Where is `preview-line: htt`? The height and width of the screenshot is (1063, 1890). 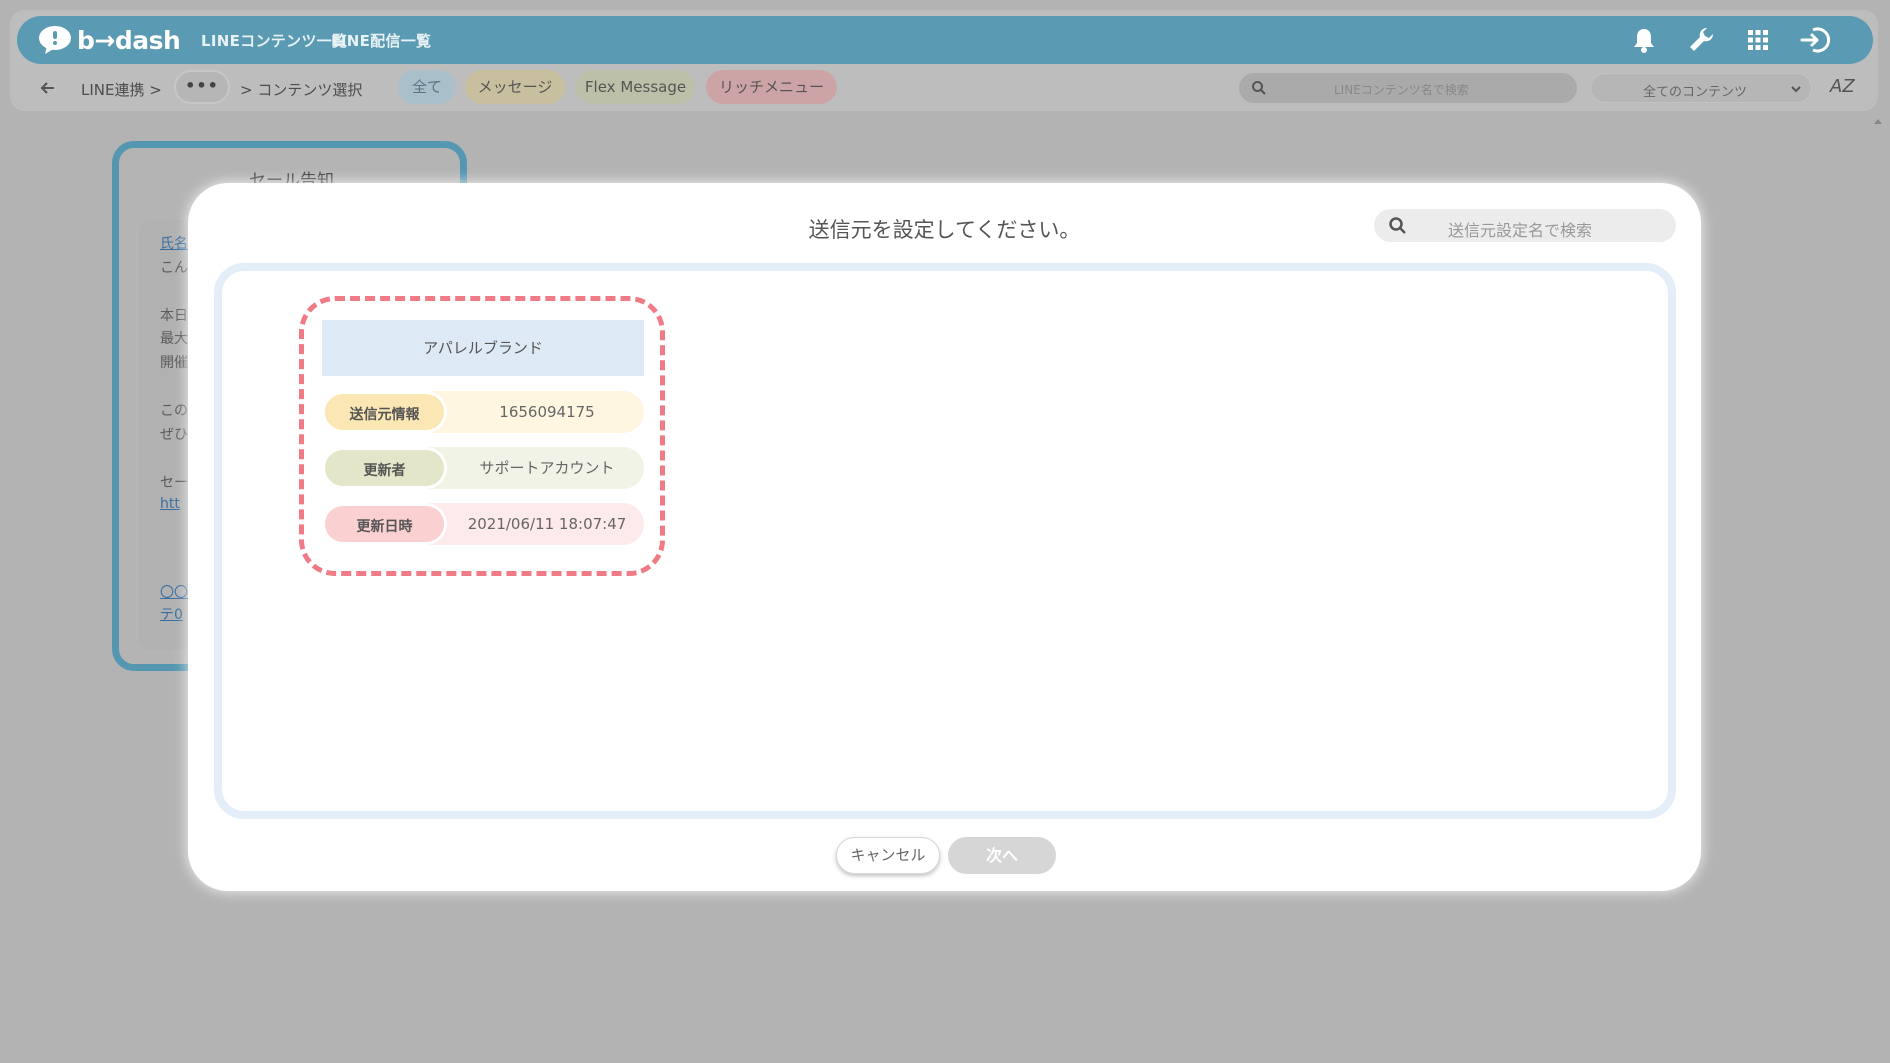 preview-line: htt is located at coordinates (170, 504).